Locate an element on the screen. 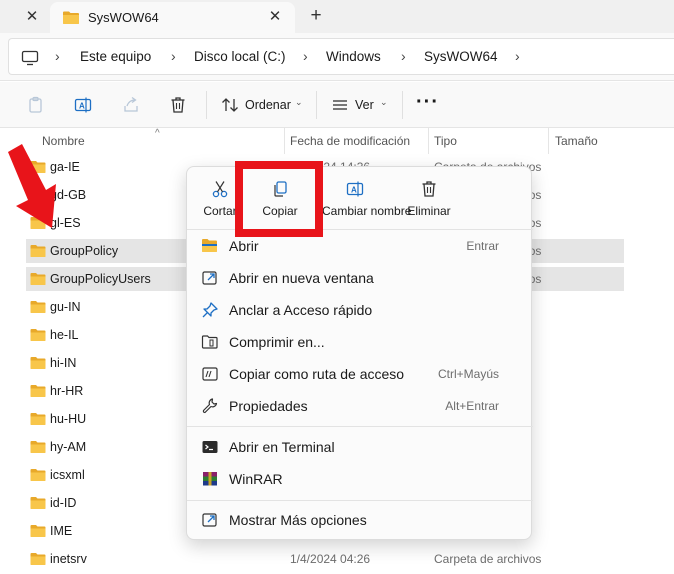 This screenshot has width=674, height=574. rename-icon: A is located at coordinates (83, 105).